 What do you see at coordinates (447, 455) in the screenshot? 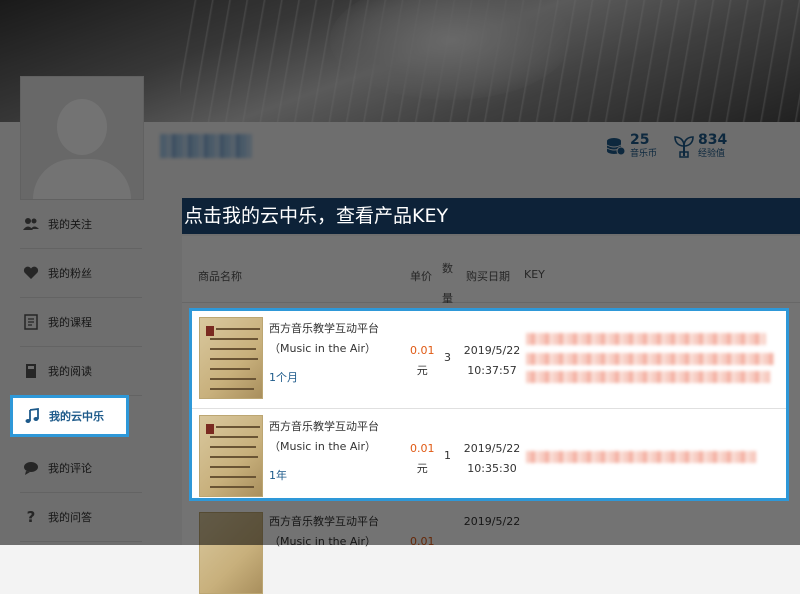
I see `product-quantity: 1` at bounding box center [447, 455].